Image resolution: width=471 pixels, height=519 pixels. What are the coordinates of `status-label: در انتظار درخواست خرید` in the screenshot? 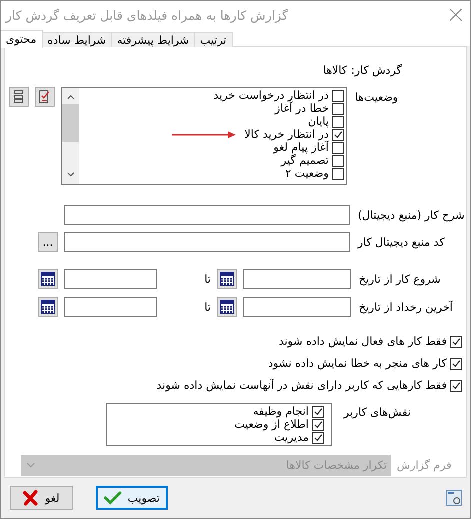 It's located at (271, 95).